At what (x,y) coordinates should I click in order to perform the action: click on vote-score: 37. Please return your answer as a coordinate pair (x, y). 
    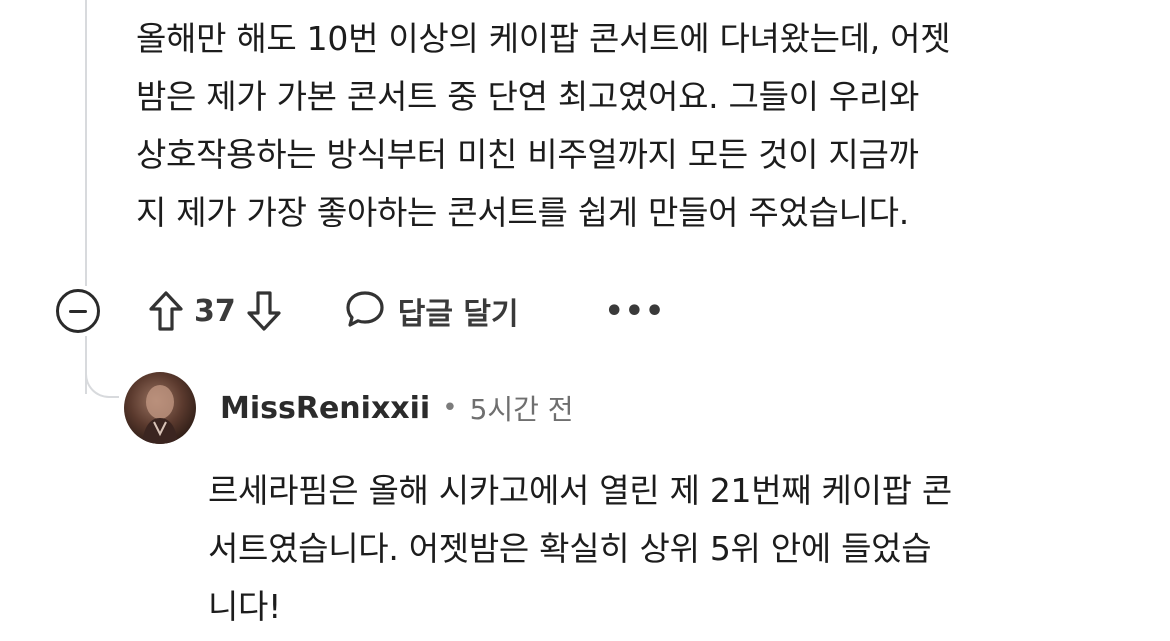
    Looking at the image, I should click on (215, 311).